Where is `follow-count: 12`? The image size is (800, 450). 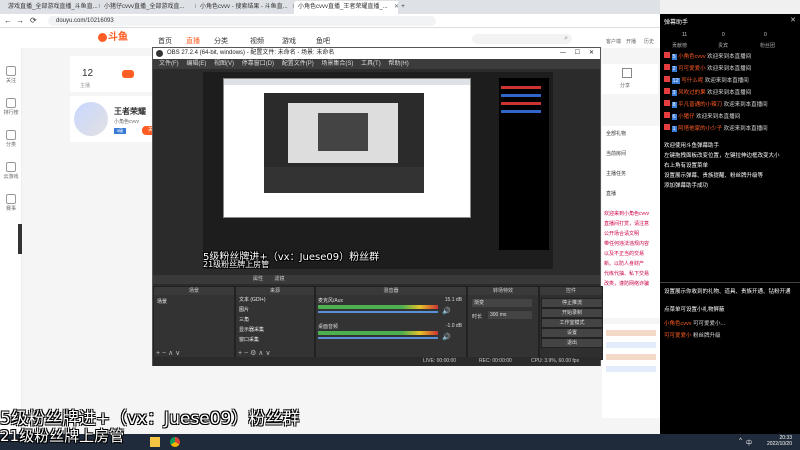
follow-count: 12 is located at coordinates (88, 73).